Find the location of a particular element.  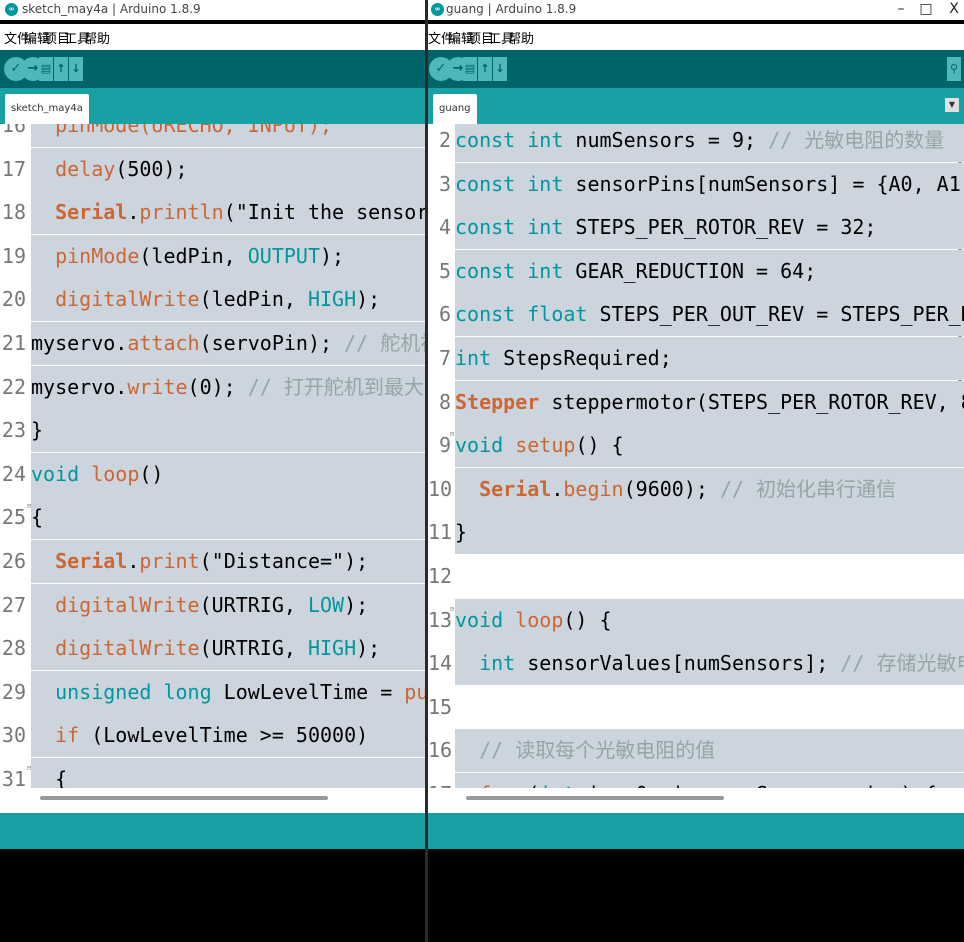

line-number: 22 is located at coordinates (13, 387).